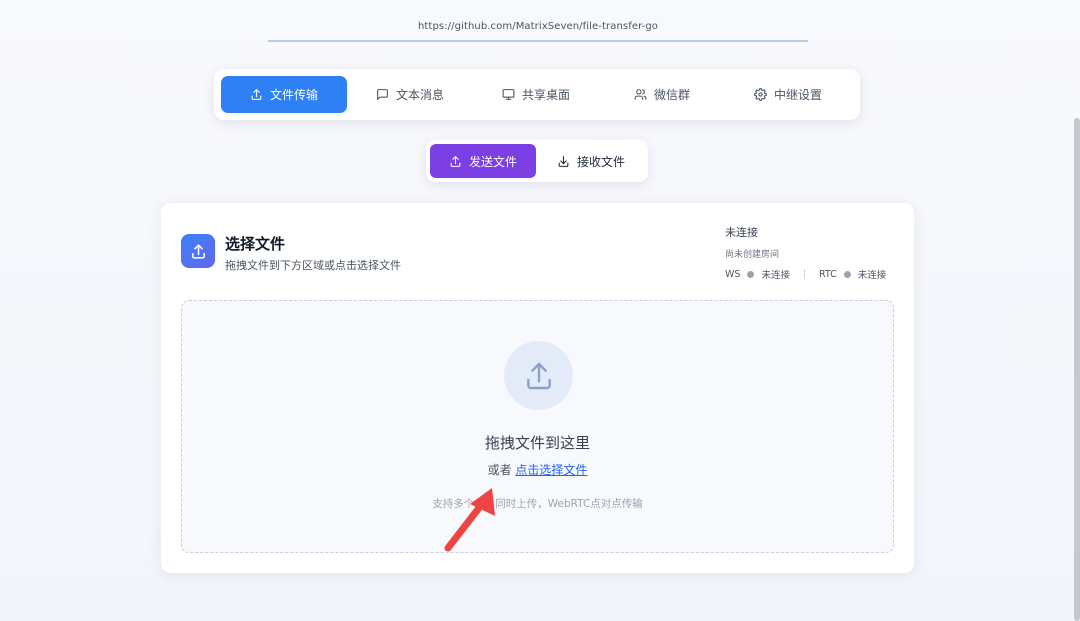  I want to click on gear-icon, so click(760, 94).